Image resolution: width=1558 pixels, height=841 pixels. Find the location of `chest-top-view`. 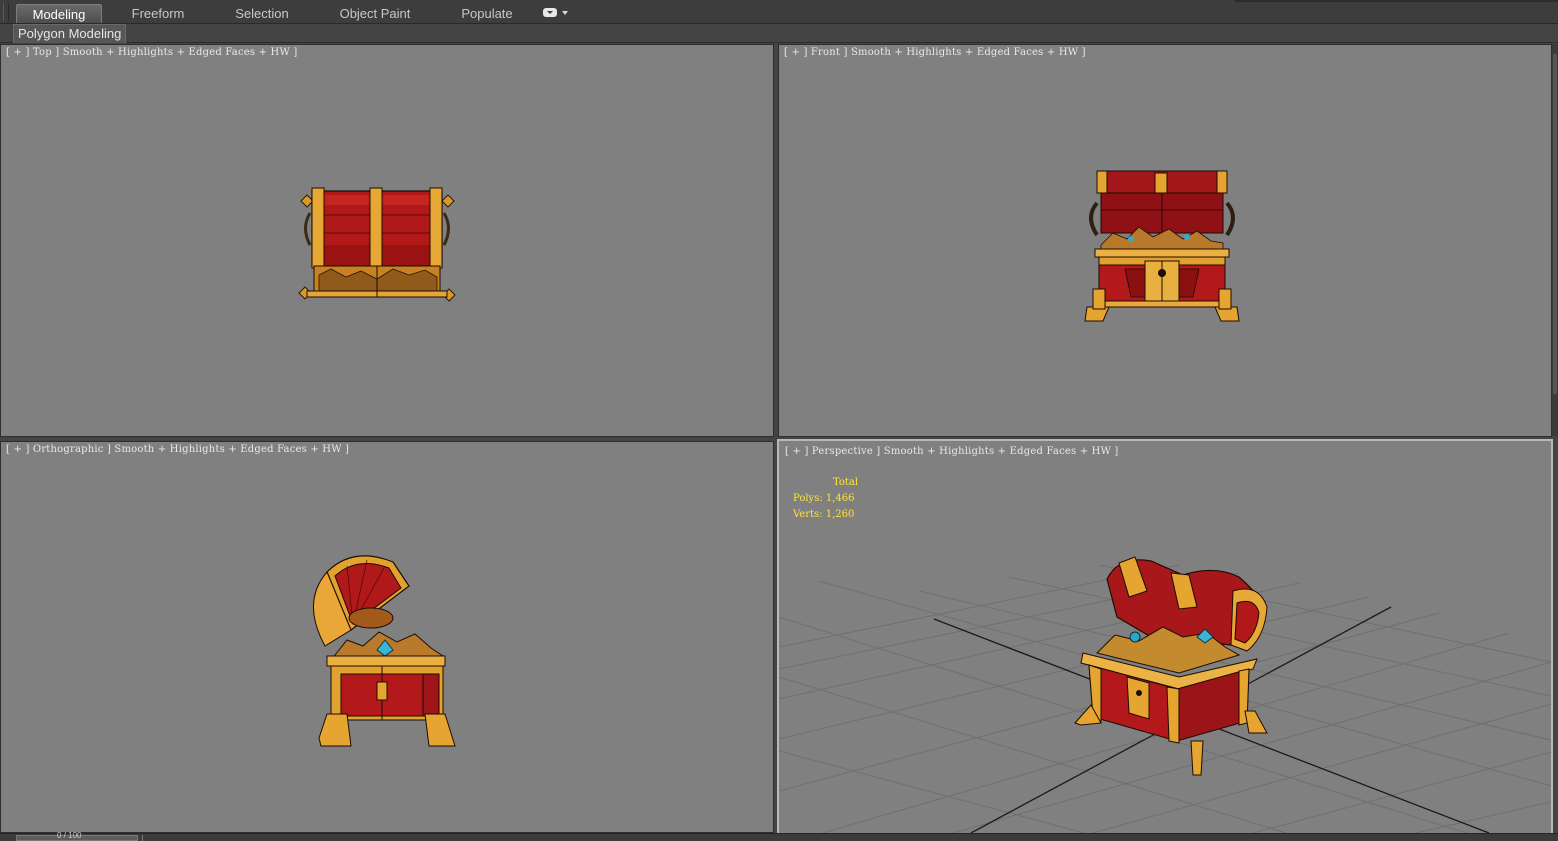

chest-top-view is located at coordinates (377, 244).